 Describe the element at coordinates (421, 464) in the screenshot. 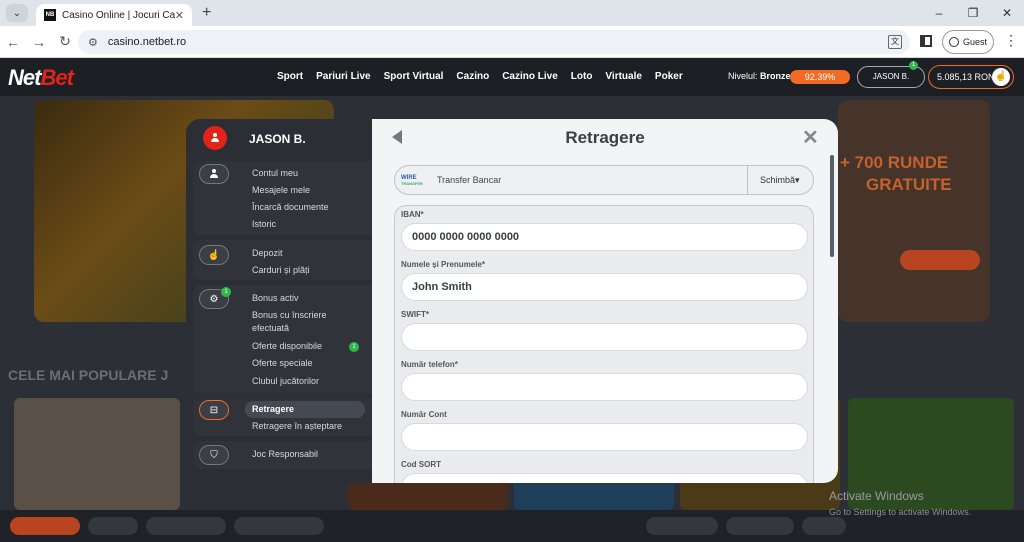

I see `sort-code-label: Cod SORT` at that location.